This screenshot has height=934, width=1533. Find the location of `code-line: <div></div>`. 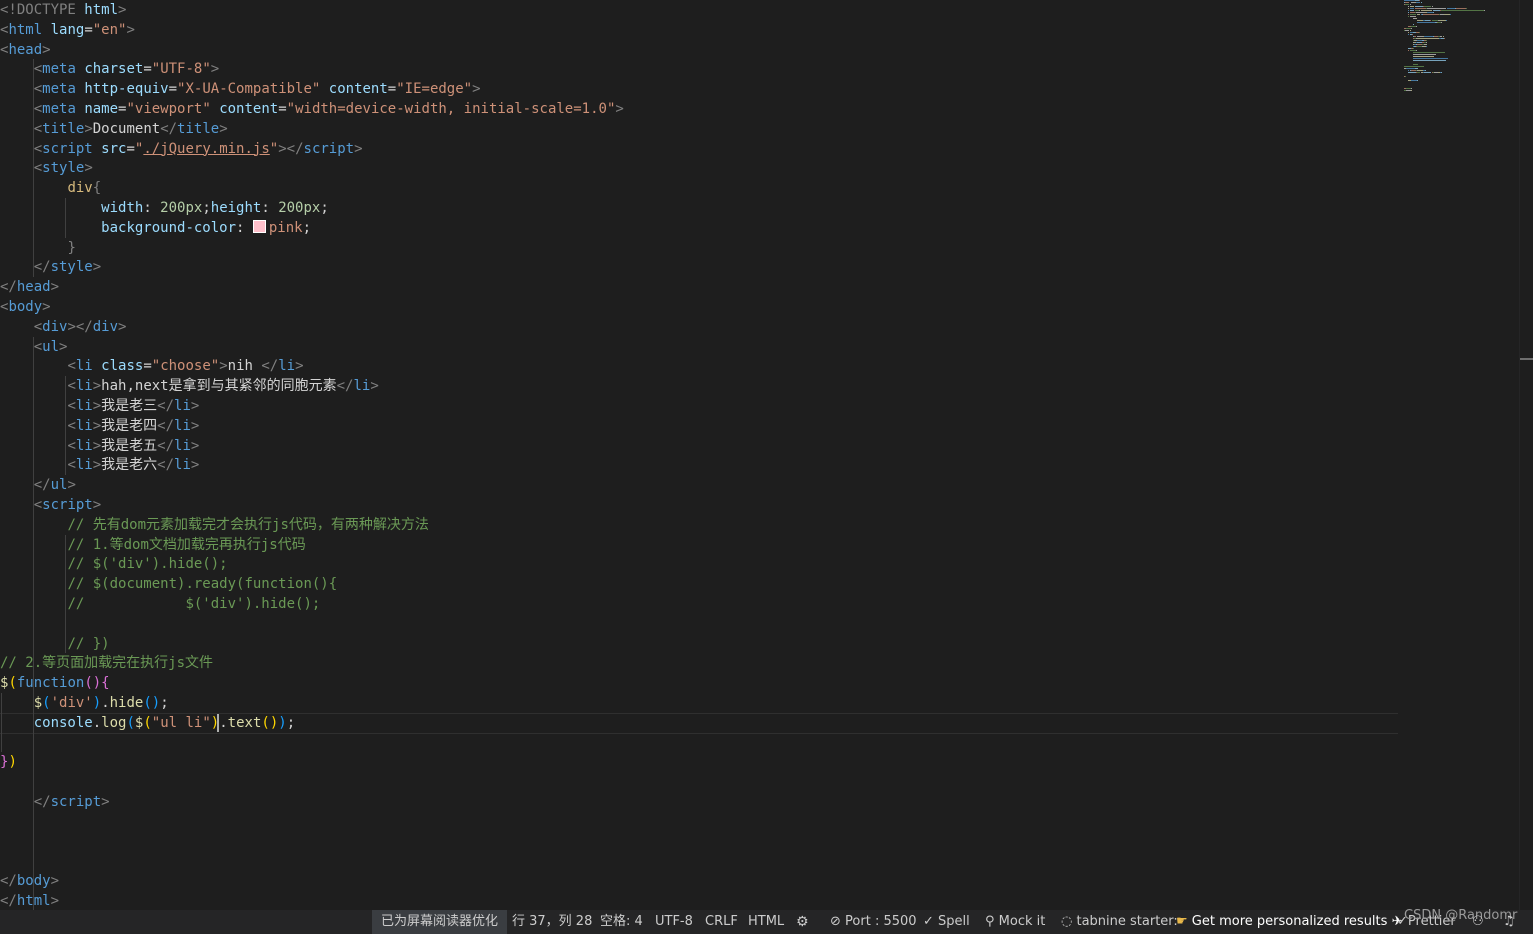

code-line: <div></div> is located at coordinates (63, 327).